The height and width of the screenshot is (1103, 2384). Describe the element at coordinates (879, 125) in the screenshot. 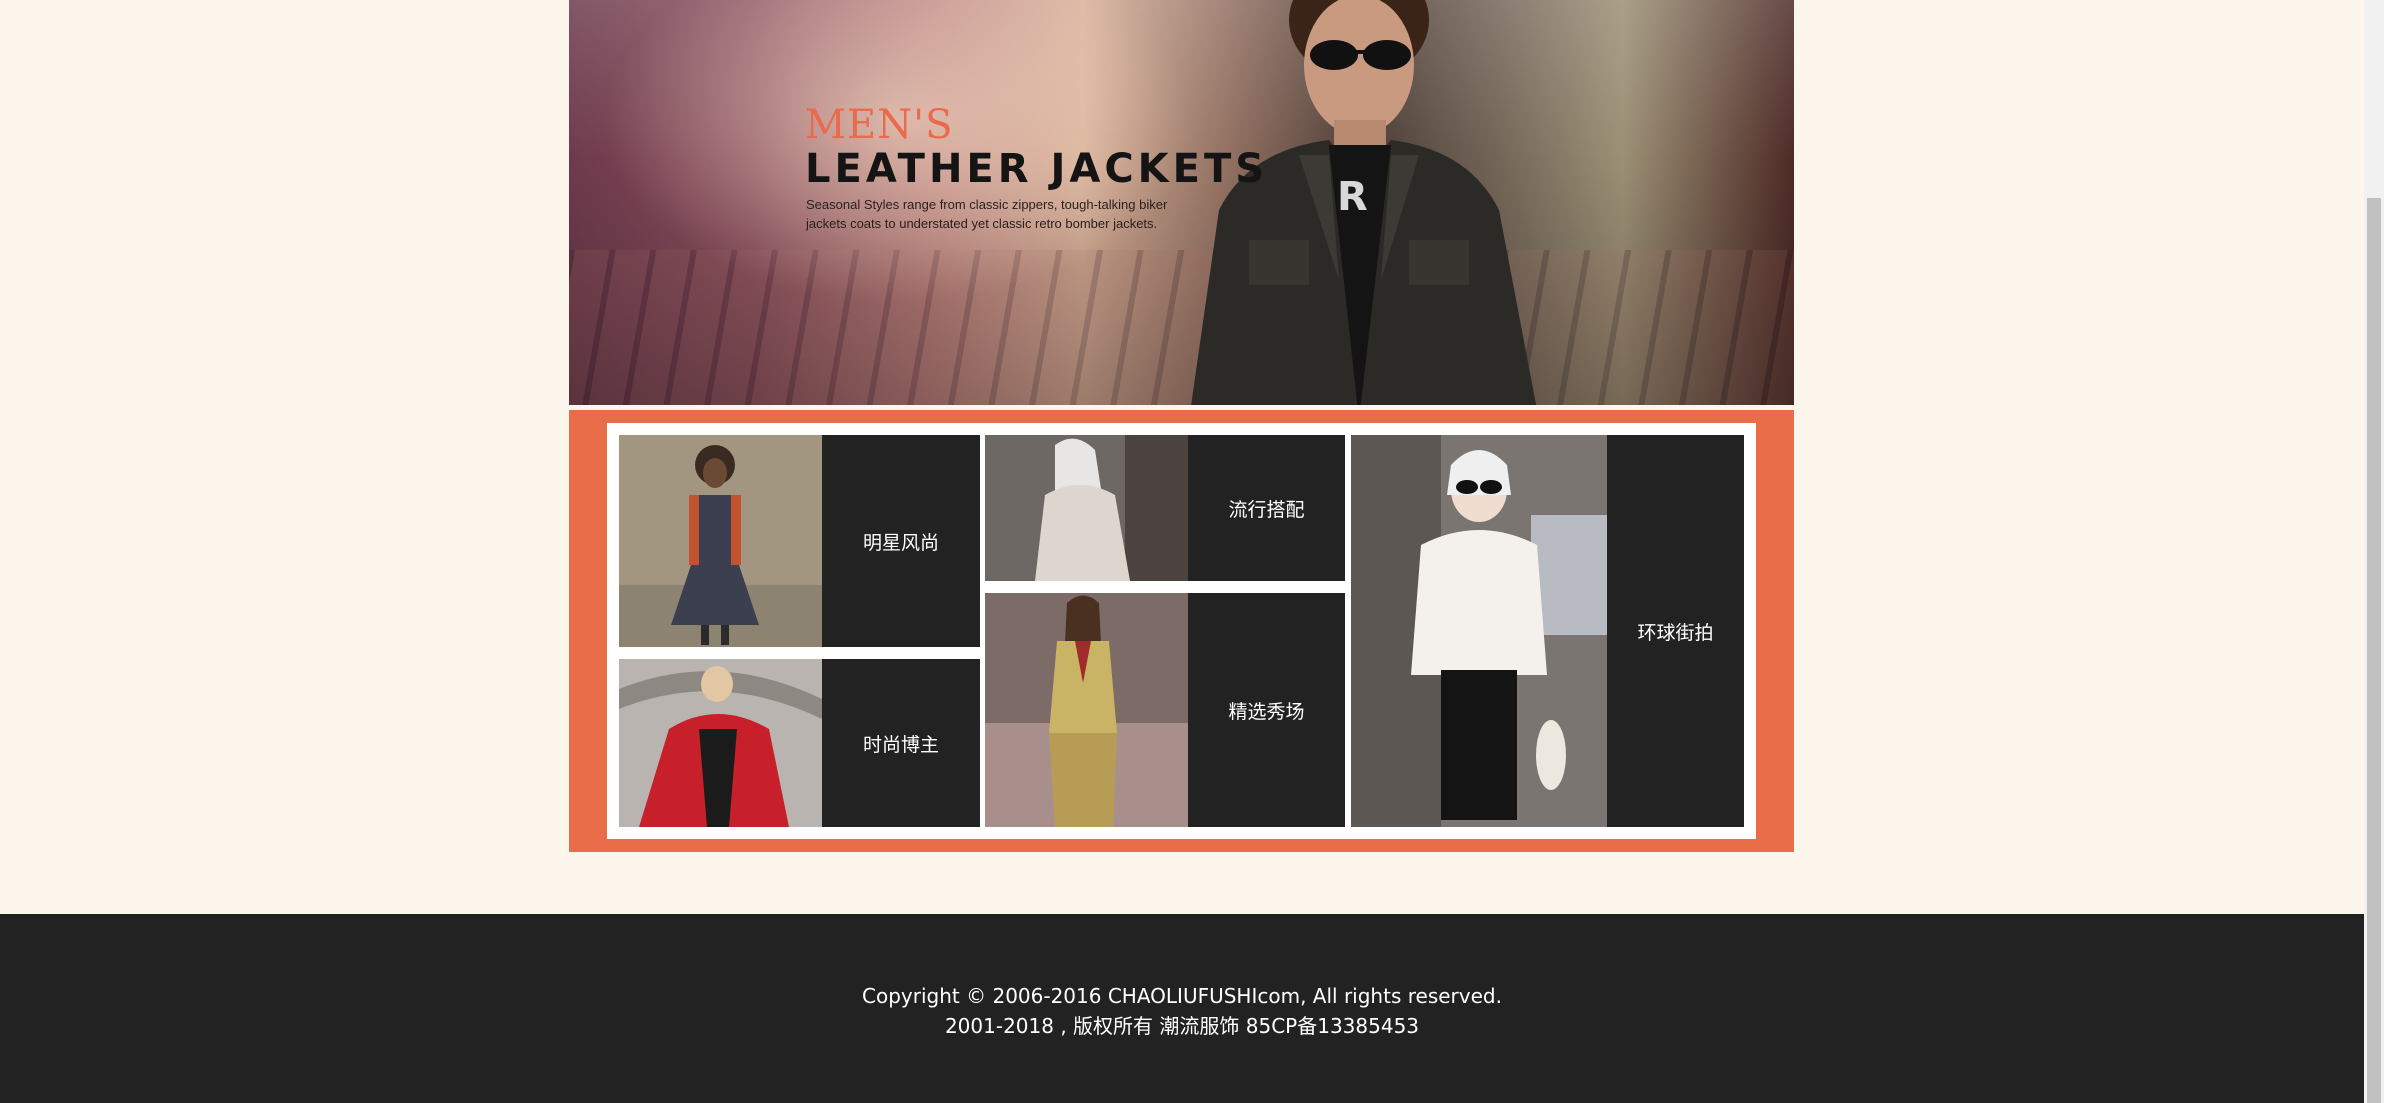

I see `hero-headline-small: MEN'S` at that location.